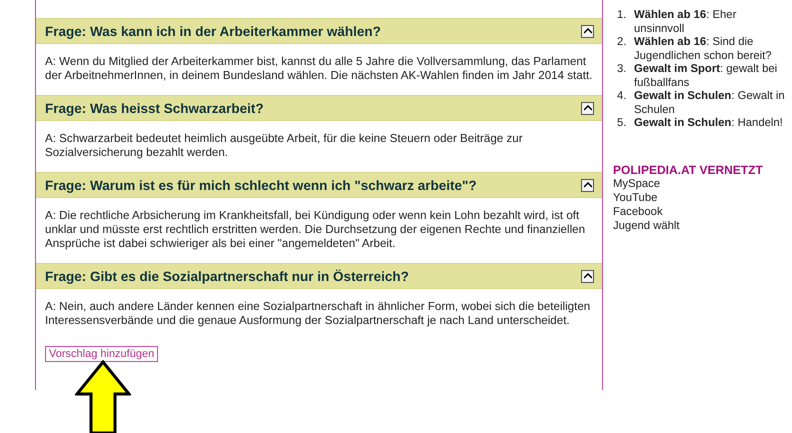 The image size is (792, 433). What do you see at coordinates (636, 183) in the screenshot?
I see `network-link: MySpace` at bounding box center [636, 183].